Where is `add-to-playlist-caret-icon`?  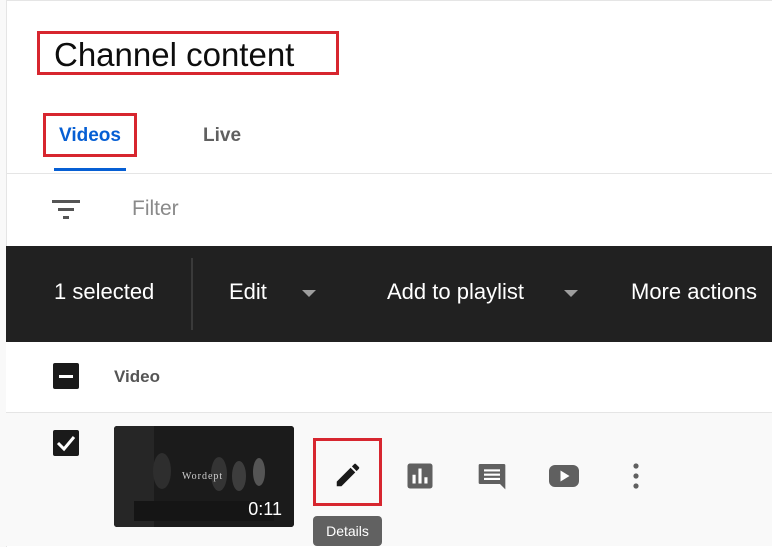
add-to-playlist-caret-icon is located at coordinates (571, 293).